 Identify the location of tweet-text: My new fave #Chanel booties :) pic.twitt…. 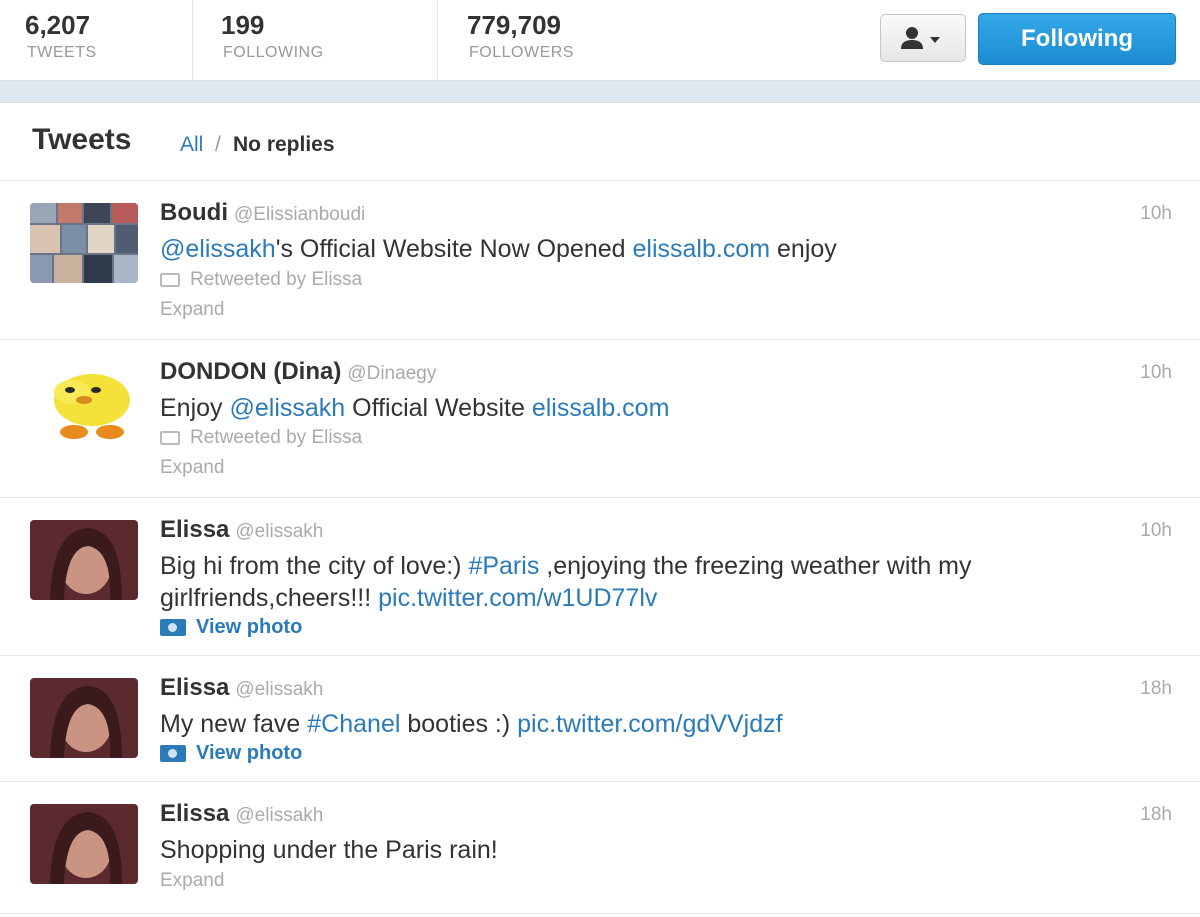
(660, 724).